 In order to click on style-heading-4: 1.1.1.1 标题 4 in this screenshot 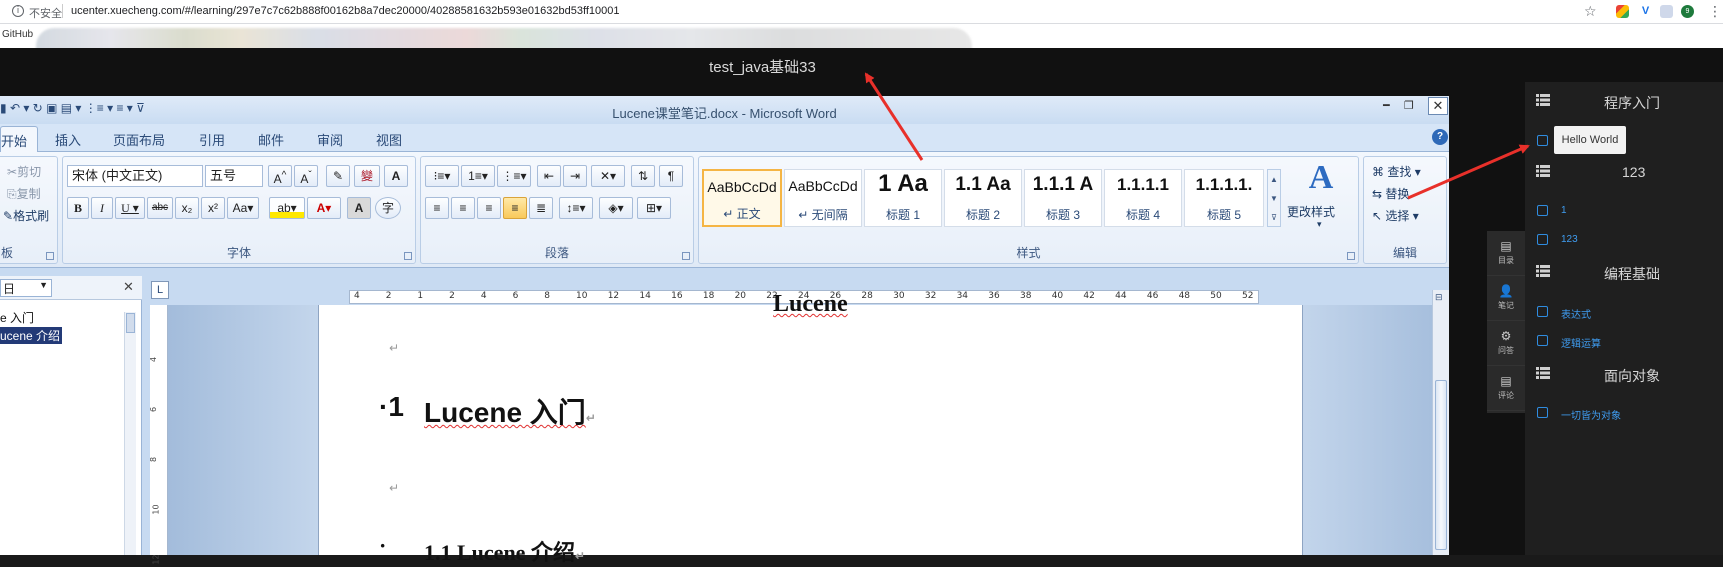, I will do `click(1143, 198)`.